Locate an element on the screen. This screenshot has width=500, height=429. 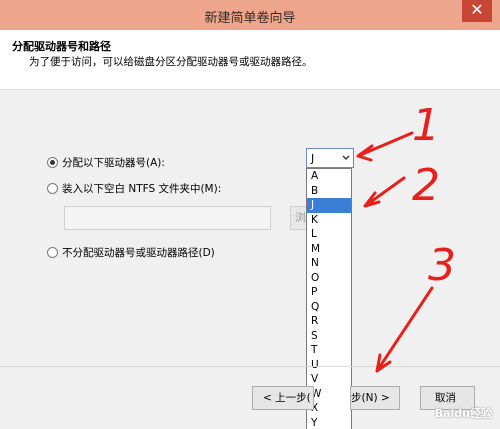
title-bar: 新建简单卷向导 ✕ is located at coordinates (250, 15).